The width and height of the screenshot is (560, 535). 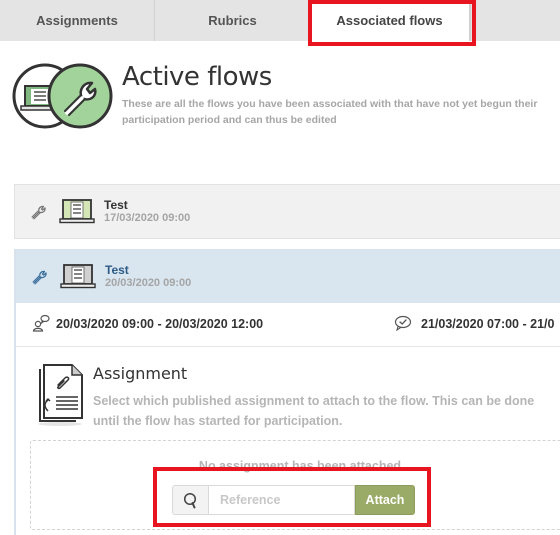 I want to click on search-icon, so click(x=189, y=500).